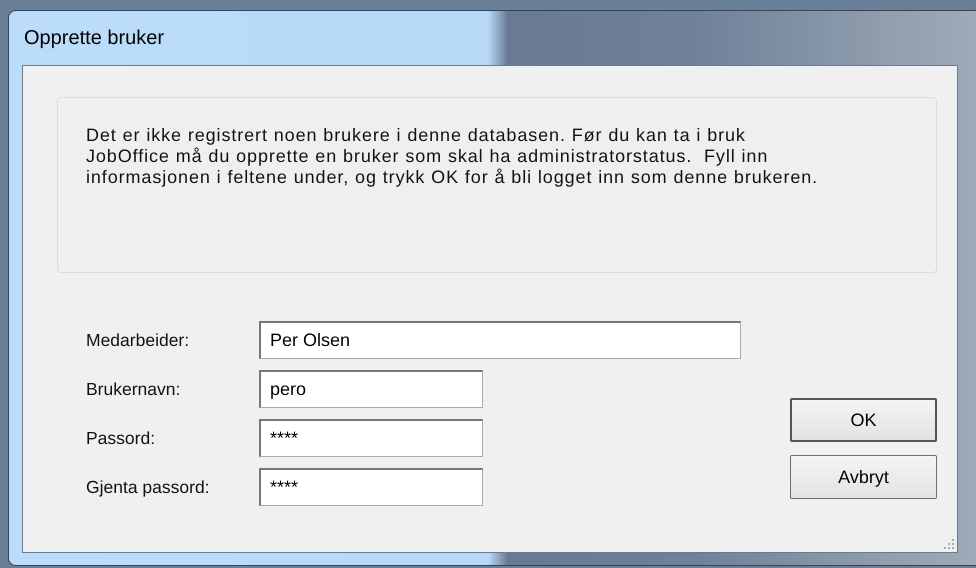 This screenshot has height=568, width=976. I want to click on field-label: Medarbeider:, so click(138, 340).